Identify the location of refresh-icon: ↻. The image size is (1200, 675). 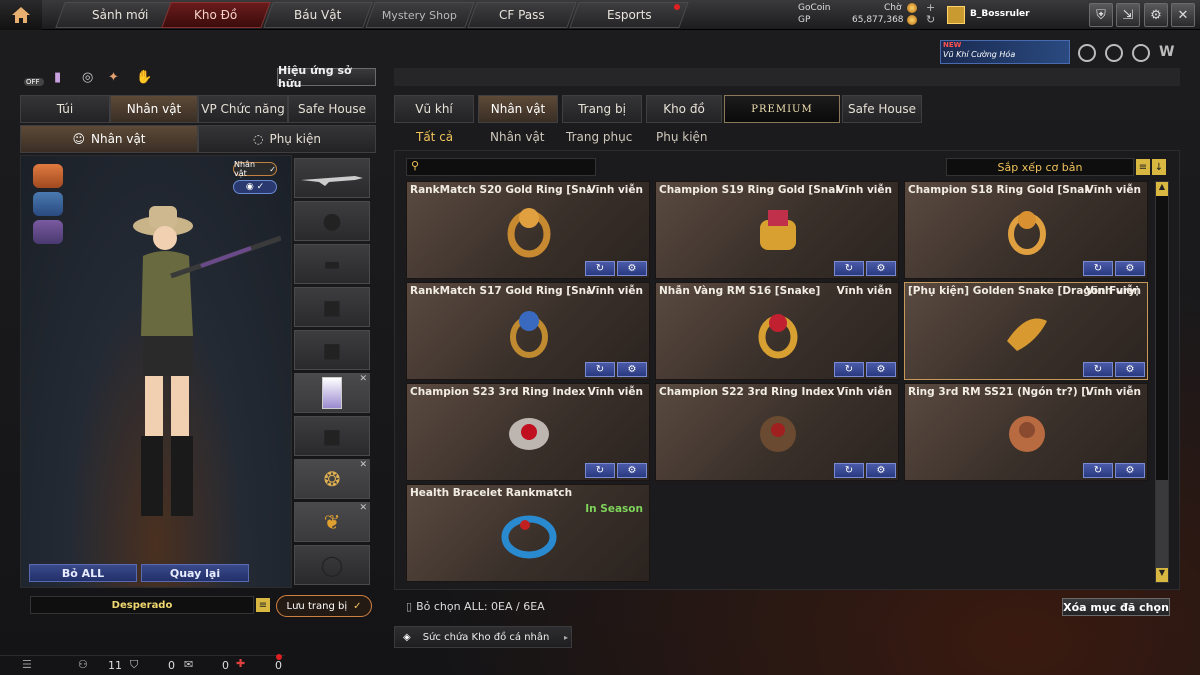
(930, 19).